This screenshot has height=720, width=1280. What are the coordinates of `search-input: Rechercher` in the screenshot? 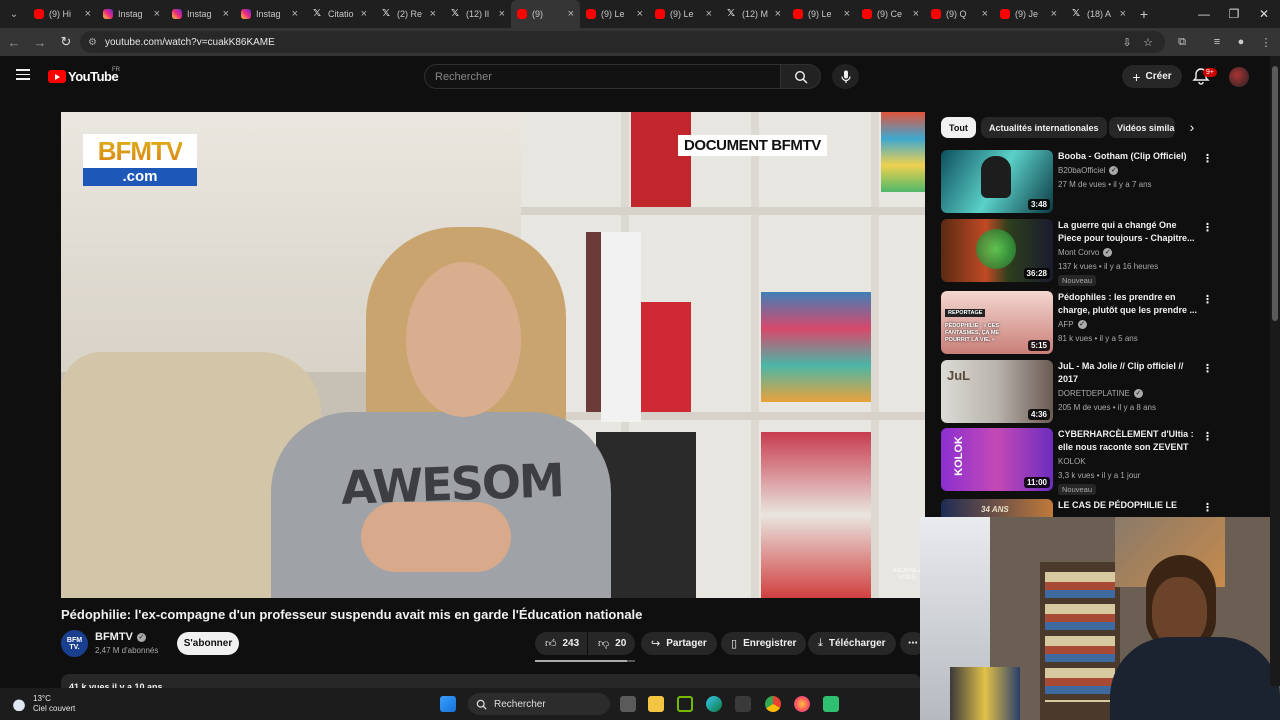 It's located at (602, 76).